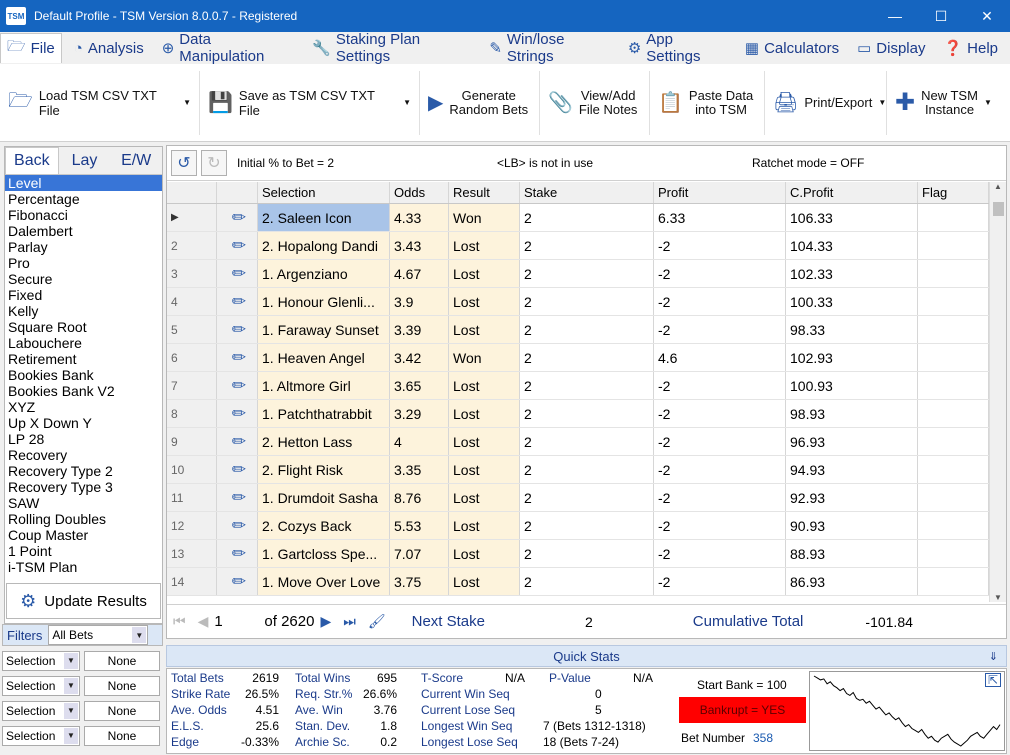  Describe the element at coordinates (31, 48) in the screenshot. I see `menu-file: 🗁 File` at that location.